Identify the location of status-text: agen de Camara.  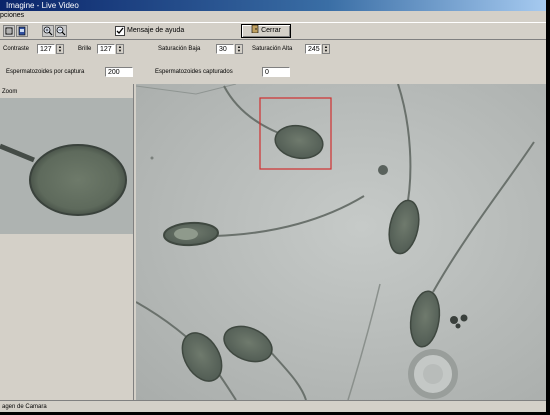
(24, 407).